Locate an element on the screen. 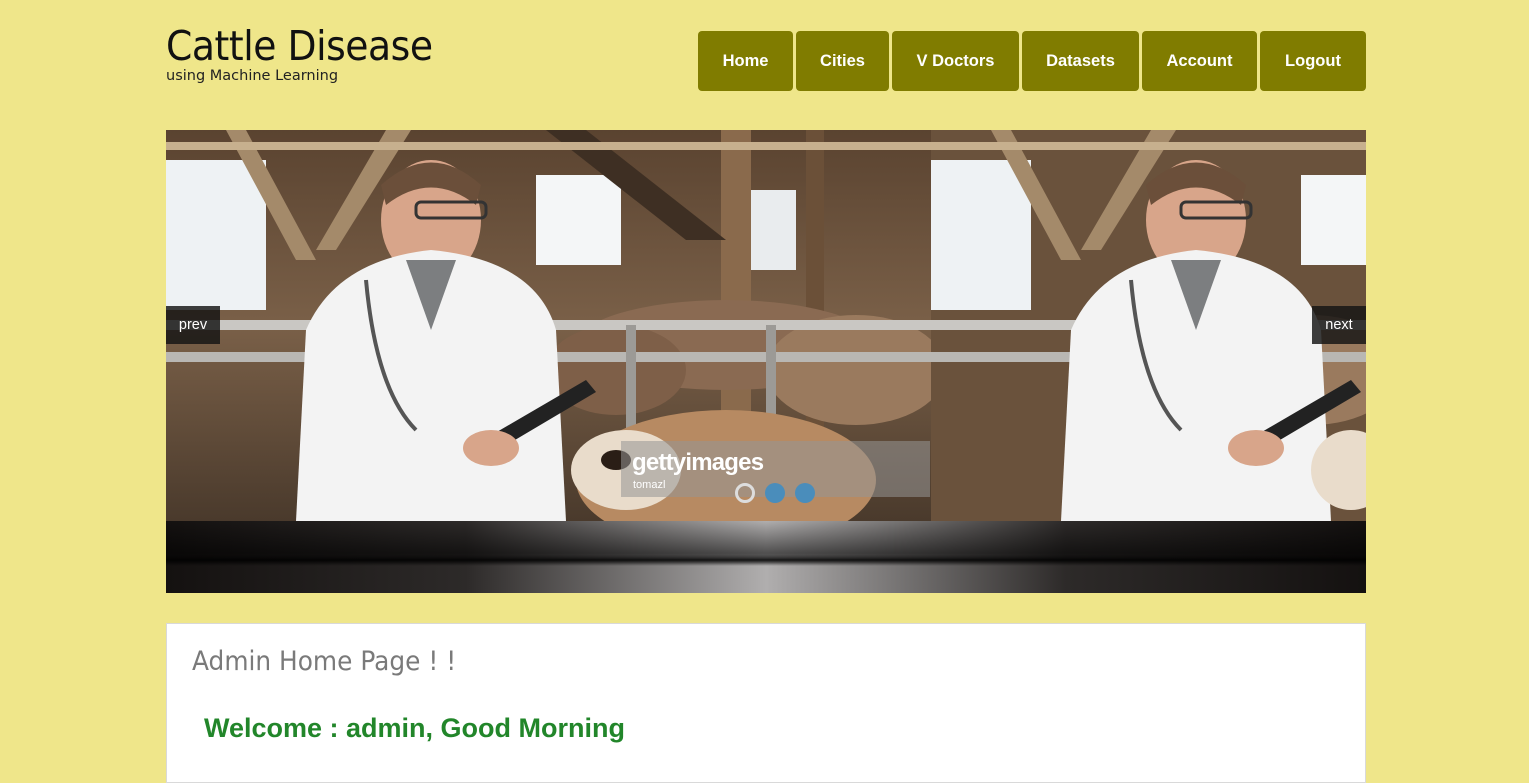  nav-cities-button: Cities is located at coordinates (842, 61).